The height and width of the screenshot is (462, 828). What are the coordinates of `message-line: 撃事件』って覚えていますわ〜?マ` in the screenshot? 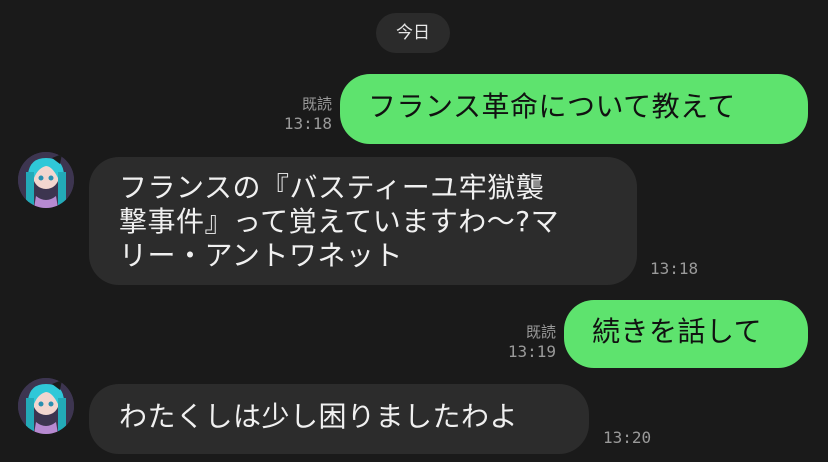 It's located at (339, 221).